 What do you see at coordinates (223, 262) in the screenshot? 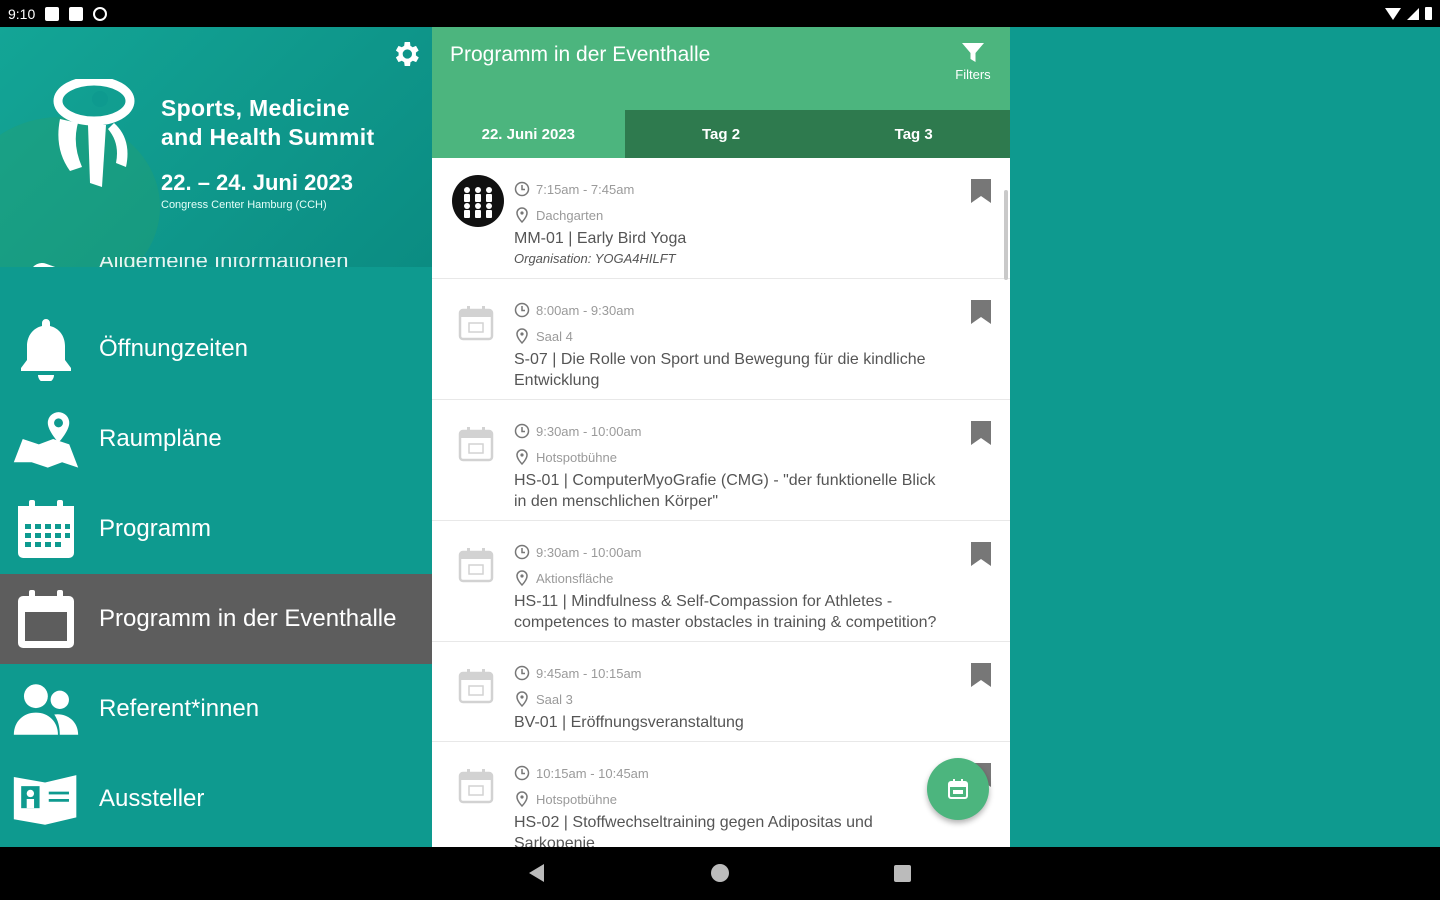
I see `drawer-item-label: Allgemeine Informationen` at bounding box center [223, 262].